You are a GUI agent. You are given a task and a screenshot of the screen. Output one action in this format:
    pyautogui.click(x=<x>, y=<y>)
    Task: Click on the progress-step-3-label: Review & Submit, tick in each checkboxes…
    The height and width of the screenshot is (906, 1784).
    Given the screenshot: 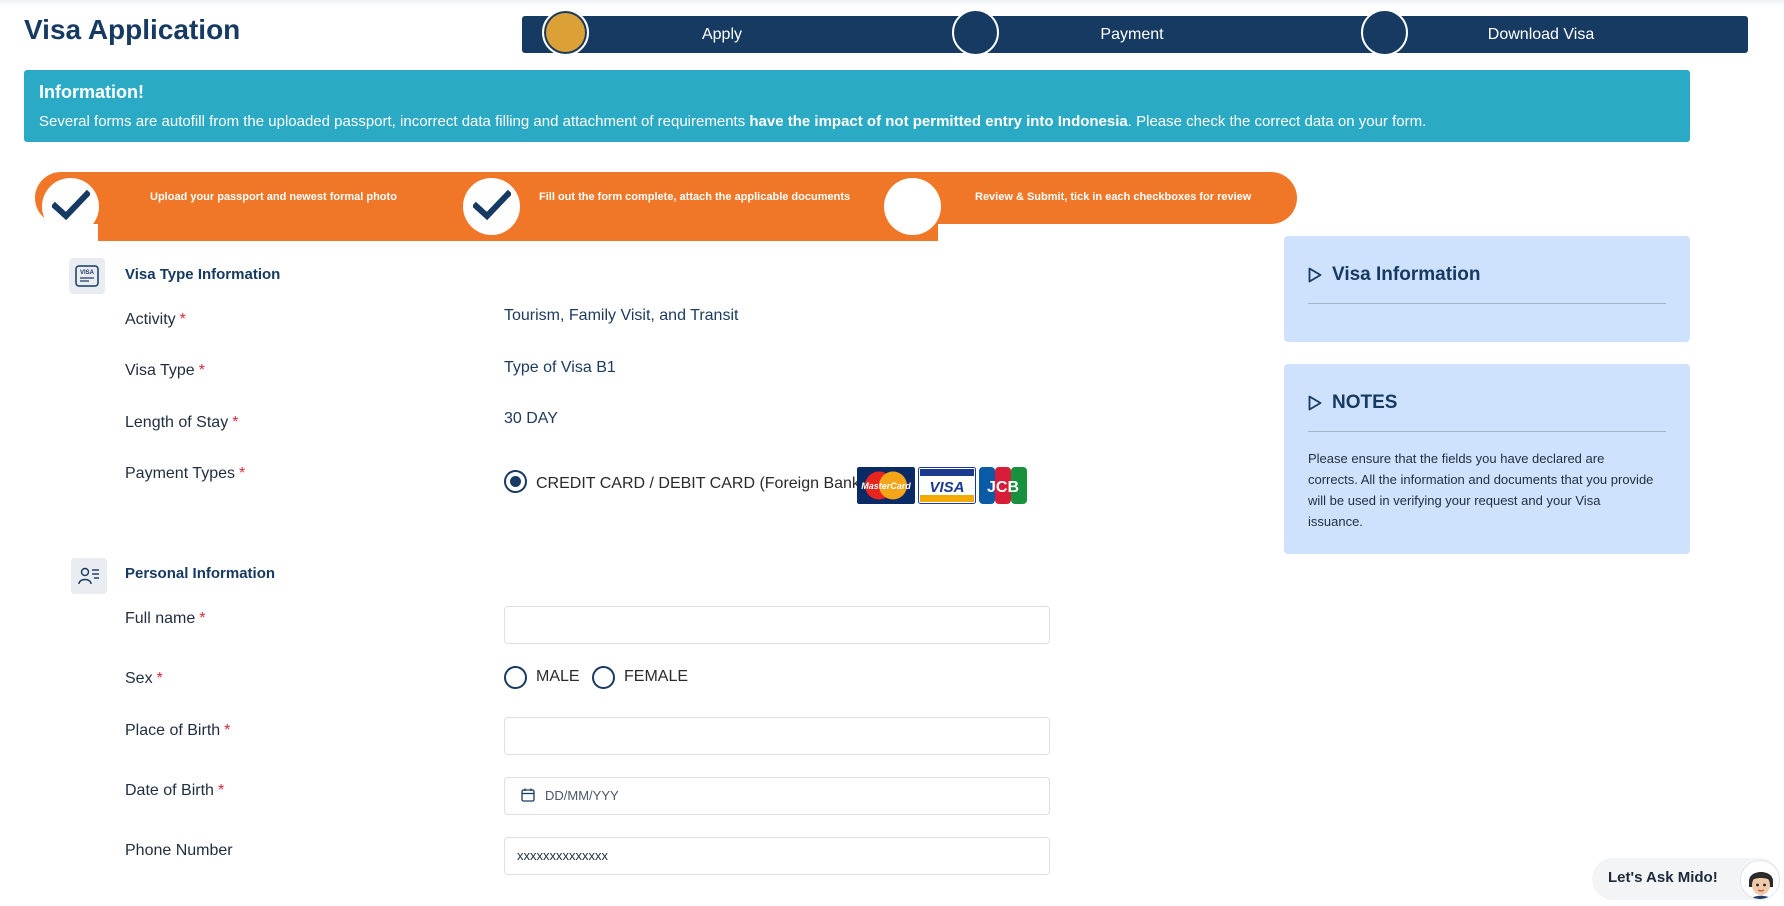 What is the action you would take?
    pyautogui.click(x=1113, y=197)
    